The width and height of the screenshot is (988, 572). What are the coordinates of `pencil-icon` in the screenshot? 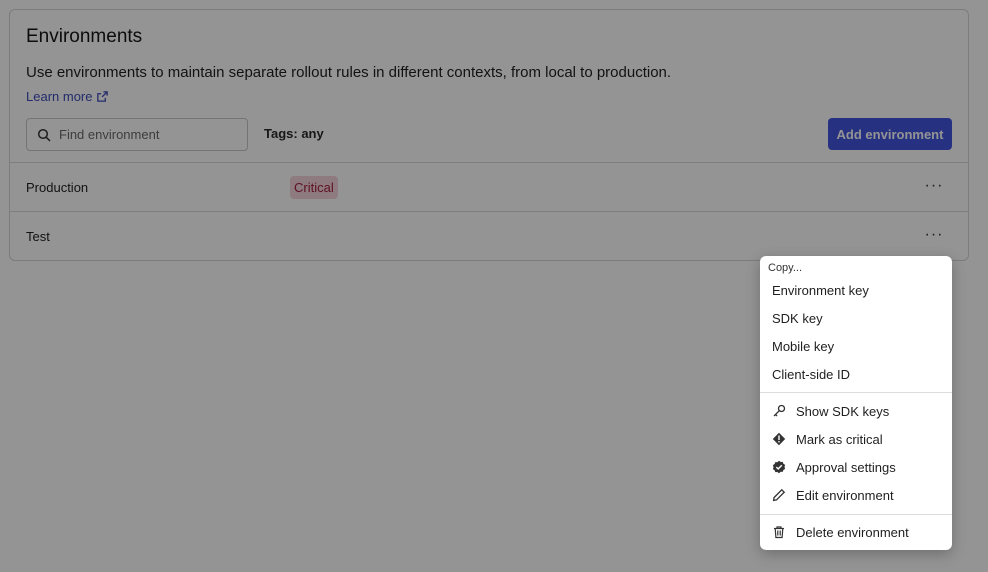 It's located at (779, 495).